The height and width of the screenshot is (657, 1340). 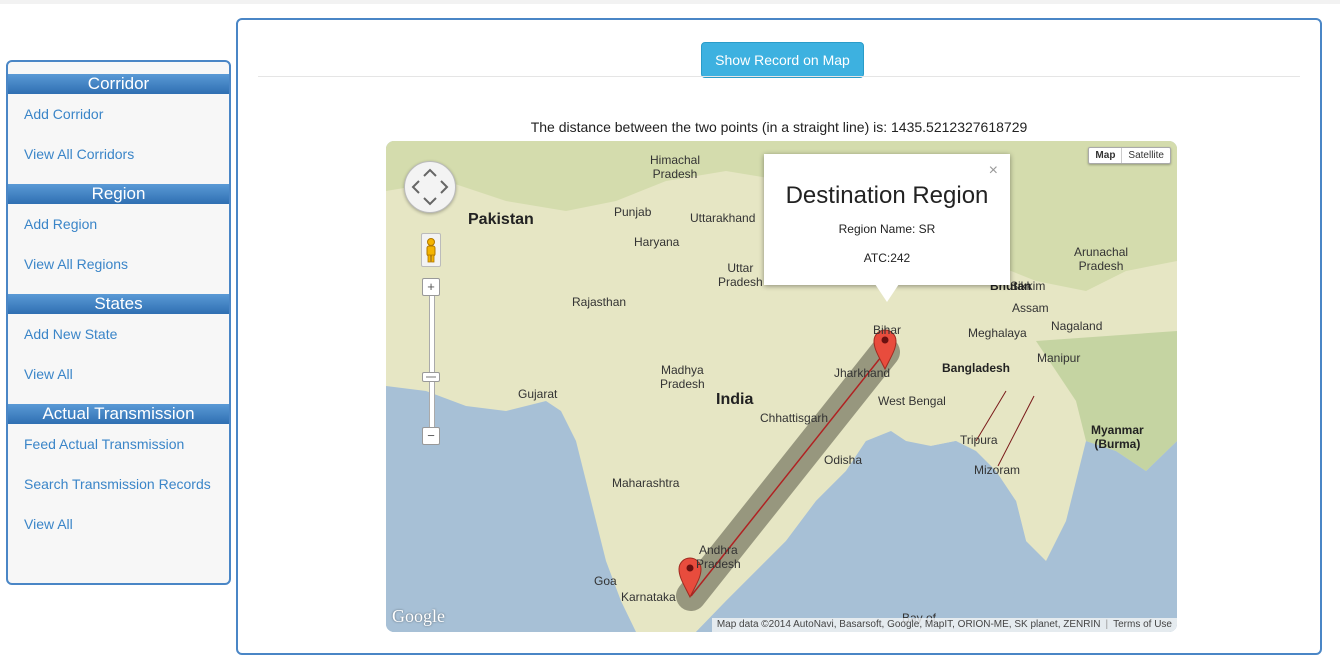 What do you see at coordinates (1142, 624) in the screenshot?
I see `terms-of-use-link: Terms of Use` at bounding box center [1142, 624].